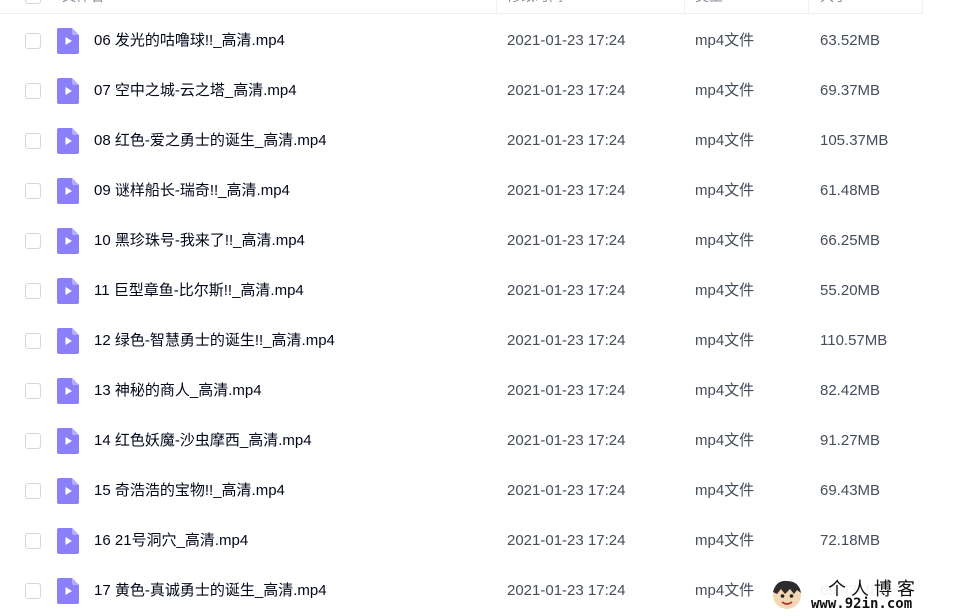 The height and width of the screenshot is (616, 962). Describe the element at coordinates (850, 240) in the screenshot. I see `file-size: 66.25MB` at that location.